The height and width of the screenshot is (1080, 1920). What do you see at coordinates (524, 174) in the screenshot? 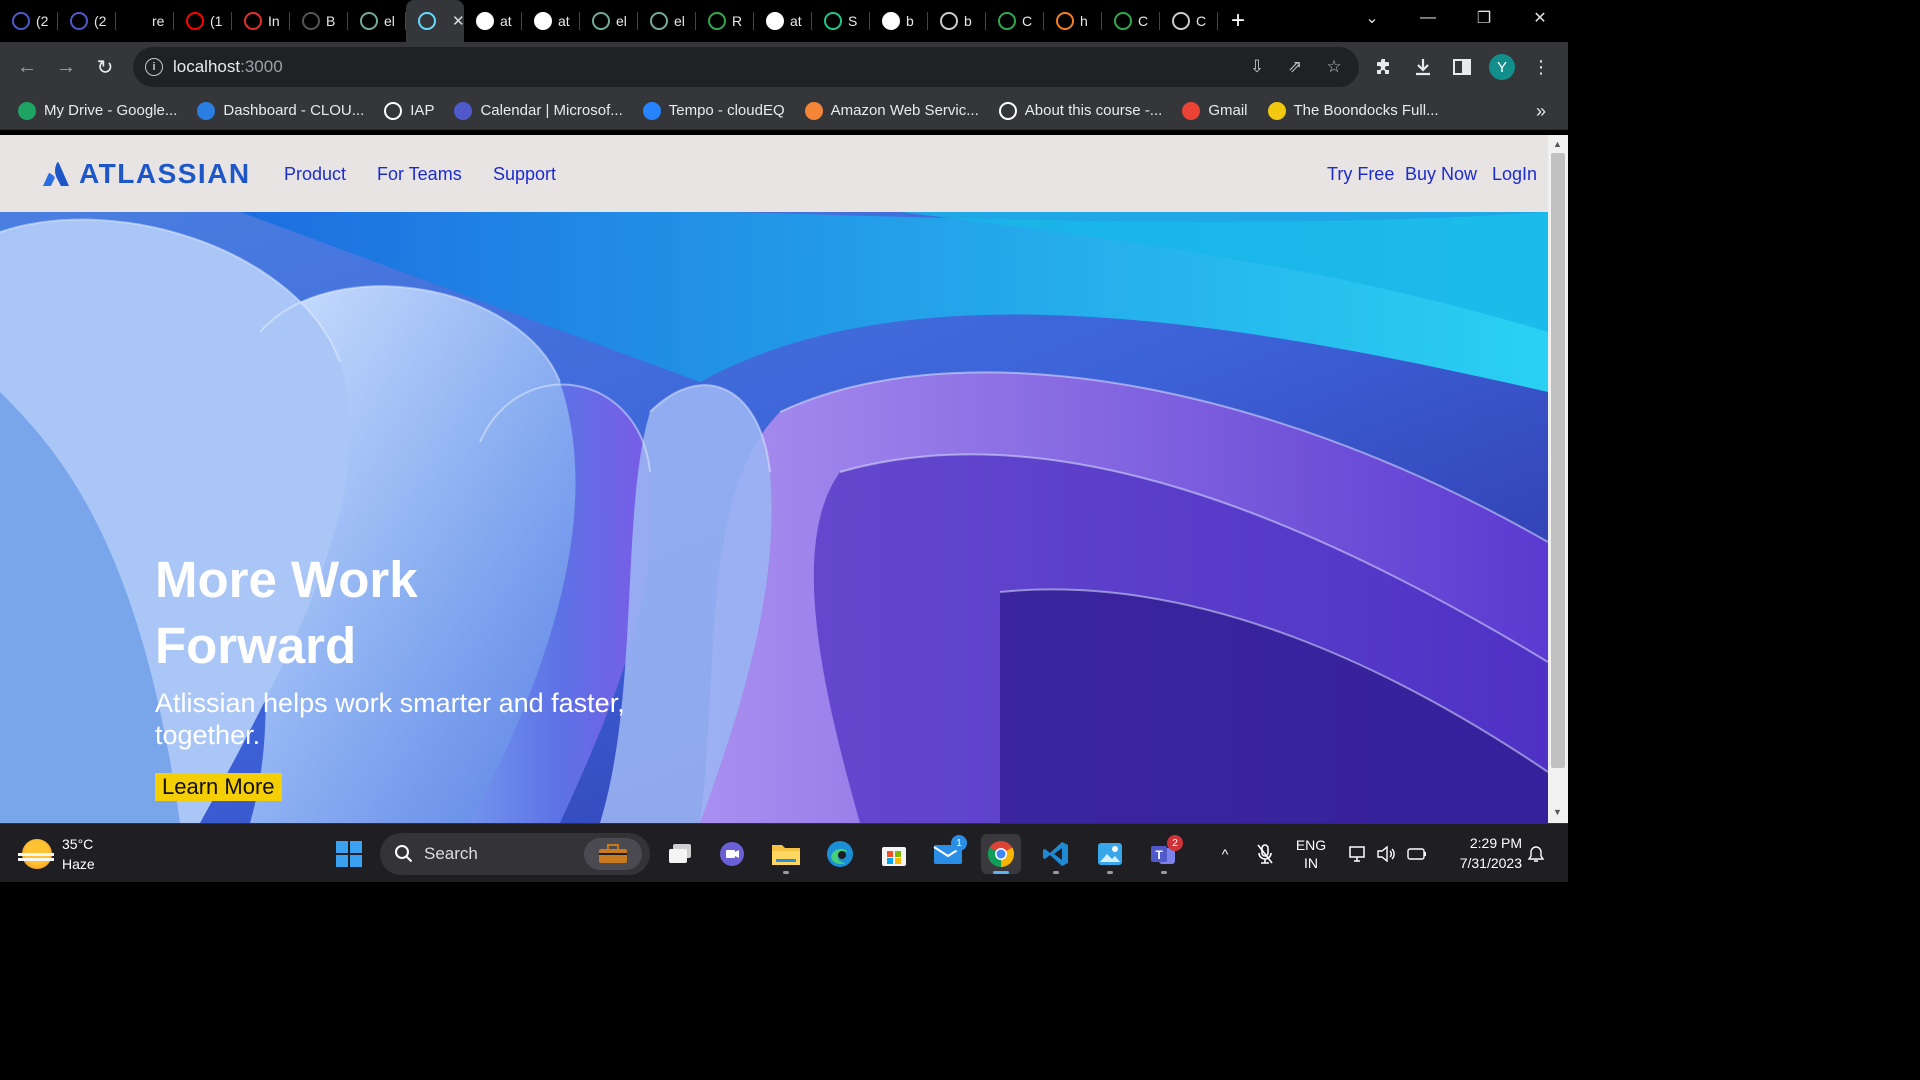
I see `nav-link-support: Support` at bounding box center [524, 174].